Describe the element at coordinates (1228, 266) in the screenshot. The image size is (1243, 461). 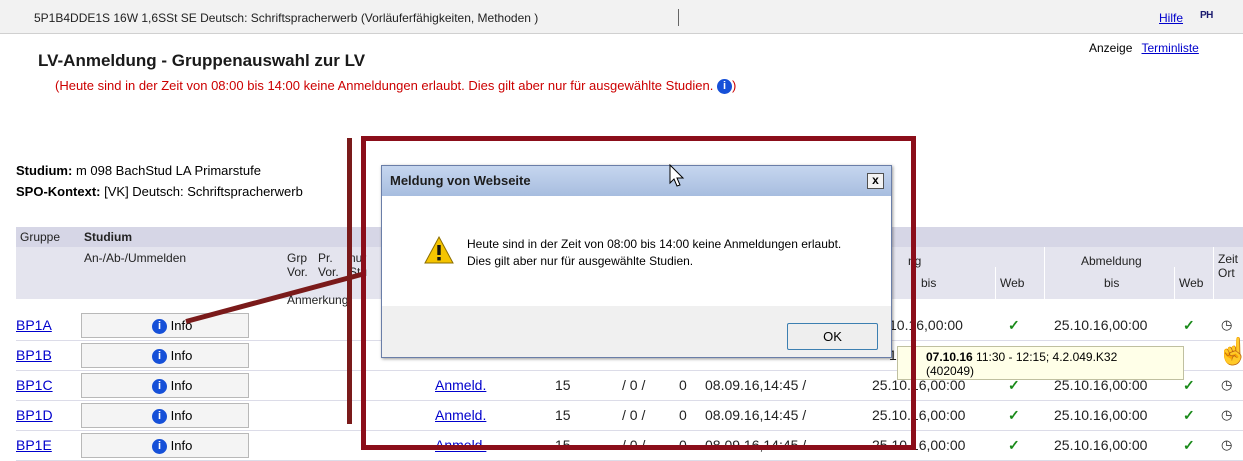
I see `header-zeit-ort: Zeit Ort` at that location.